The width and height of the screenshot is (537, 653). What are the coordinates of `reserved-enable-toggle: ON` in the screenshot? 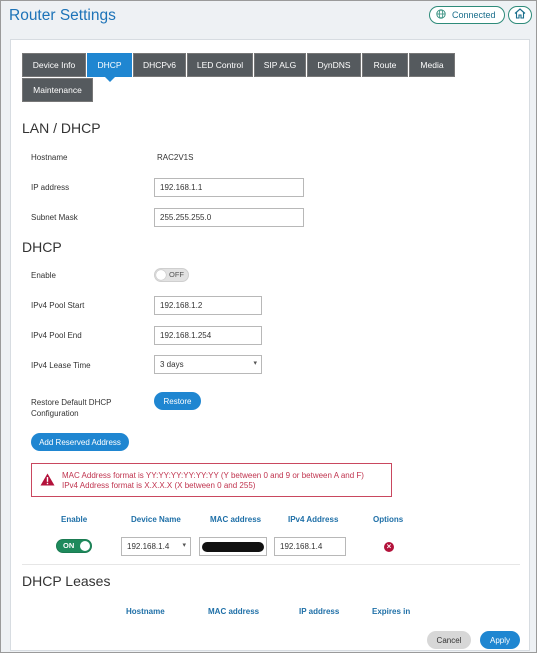 It's located at (74, 546).